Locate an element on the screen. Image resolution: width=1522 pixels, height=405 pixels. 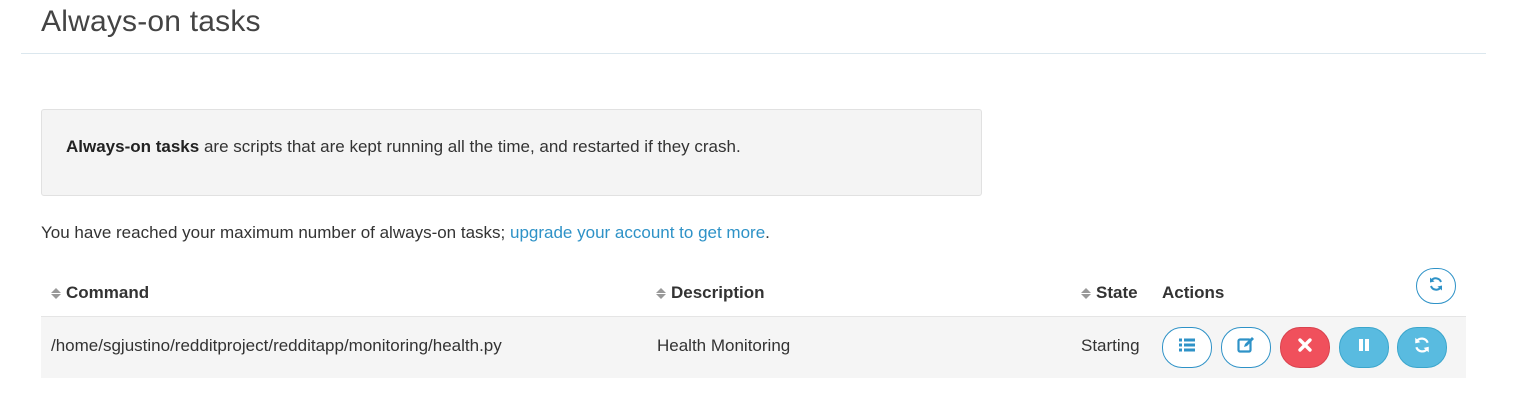
view-log-button is located at coordinates (1187, 347).